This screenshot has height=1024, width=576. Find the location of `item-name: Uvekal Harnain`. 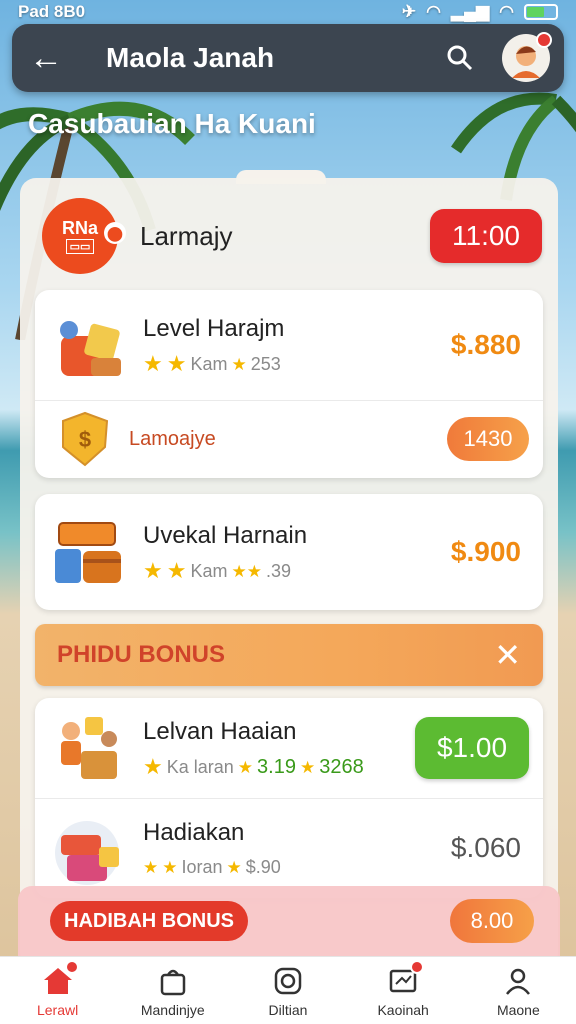

item-name: Uvekal Harnain is located at coordinates (225, 535).